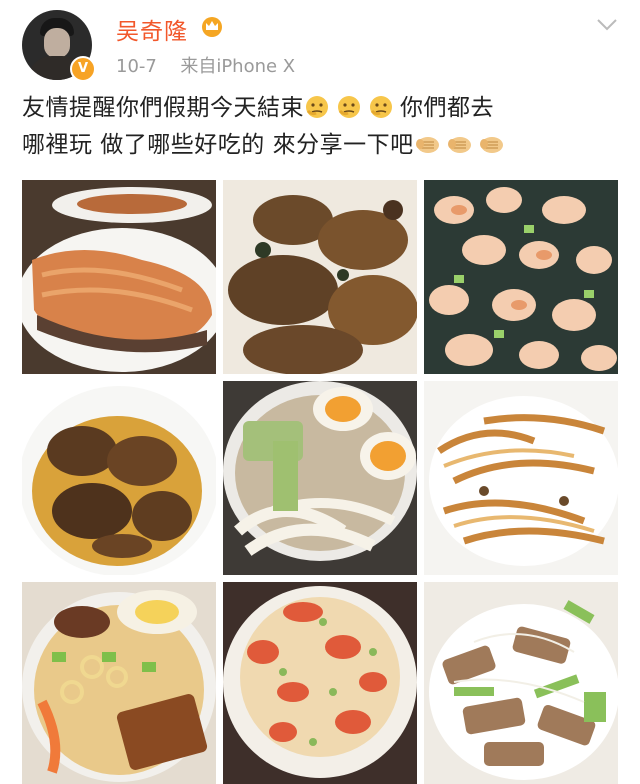 Image resolution: width=640 pixels, height=784 pixels. What do you see at coordinates (320, 277) in the screenshot?
I see `photo-braised-chicken-wings` at bounding box center [320, 277].